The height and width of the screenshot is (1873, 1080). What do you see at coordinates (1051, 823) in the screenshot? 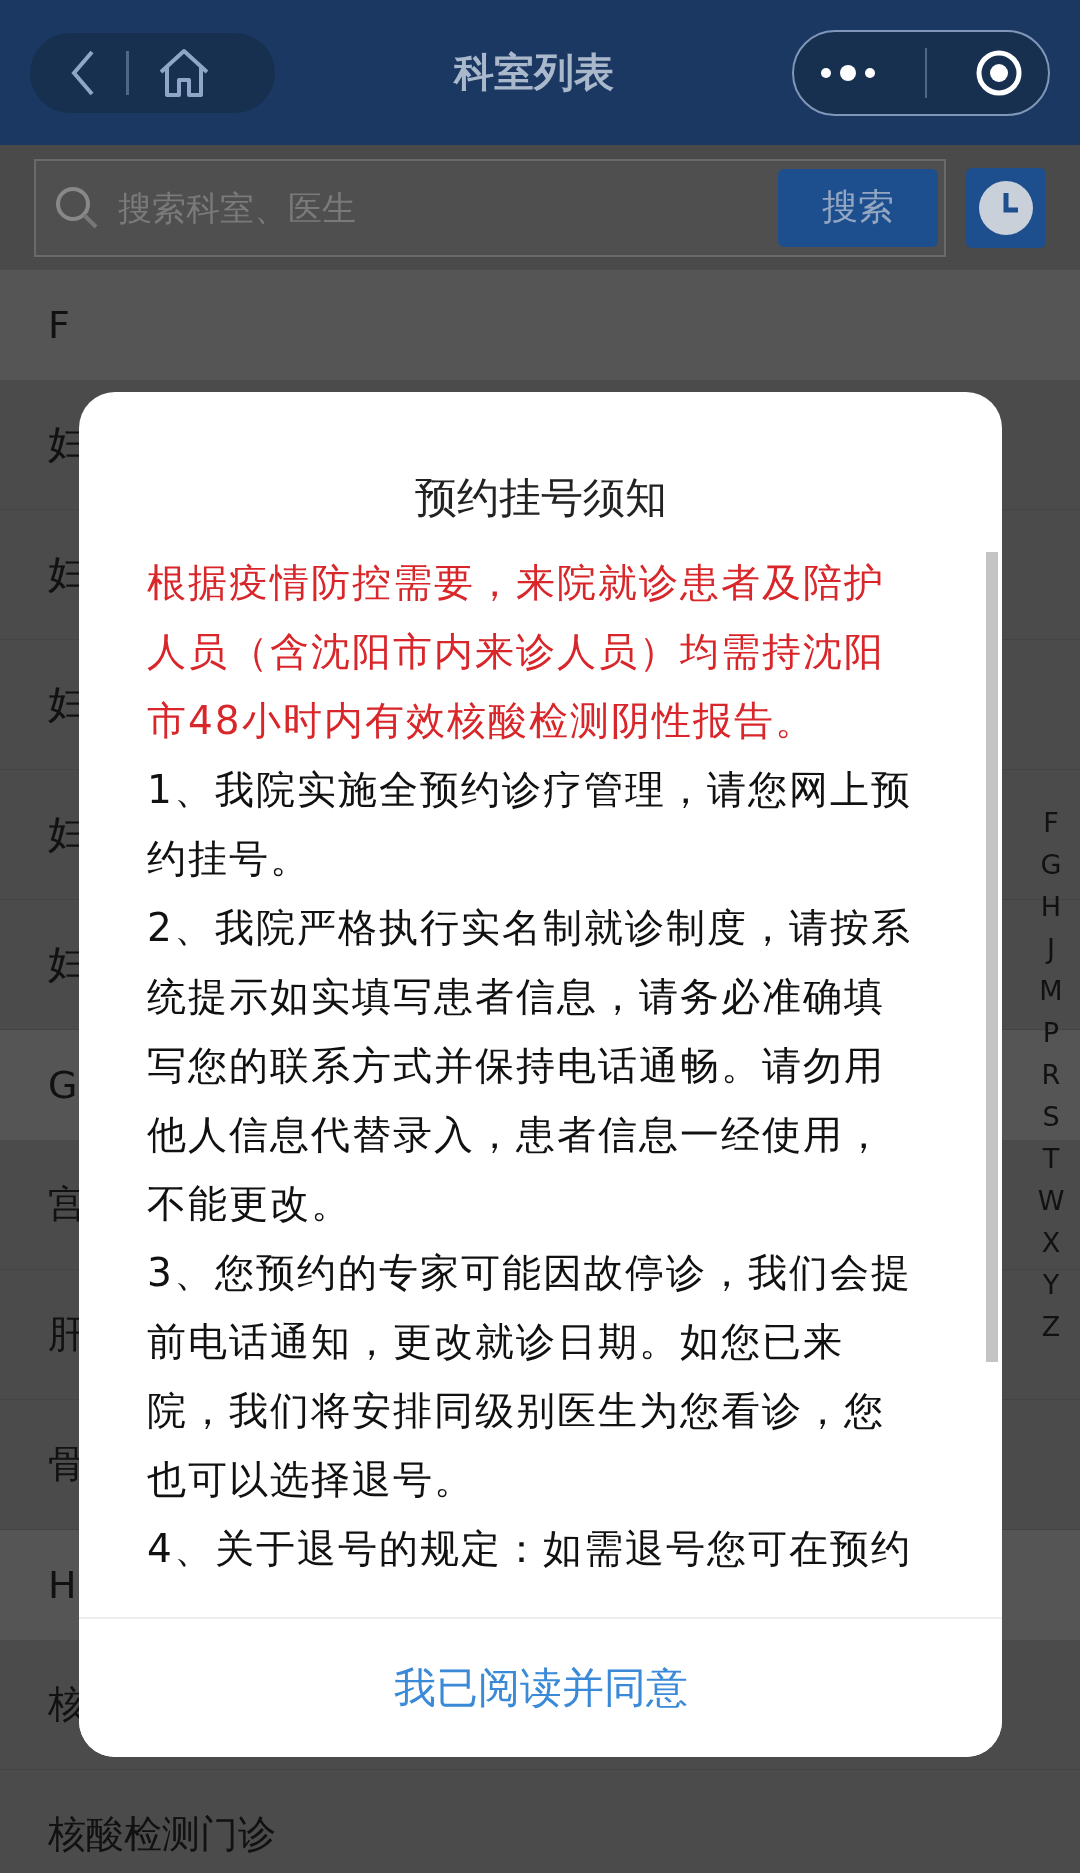
I see `index-letter: F` at bounding box center [1051, 823].